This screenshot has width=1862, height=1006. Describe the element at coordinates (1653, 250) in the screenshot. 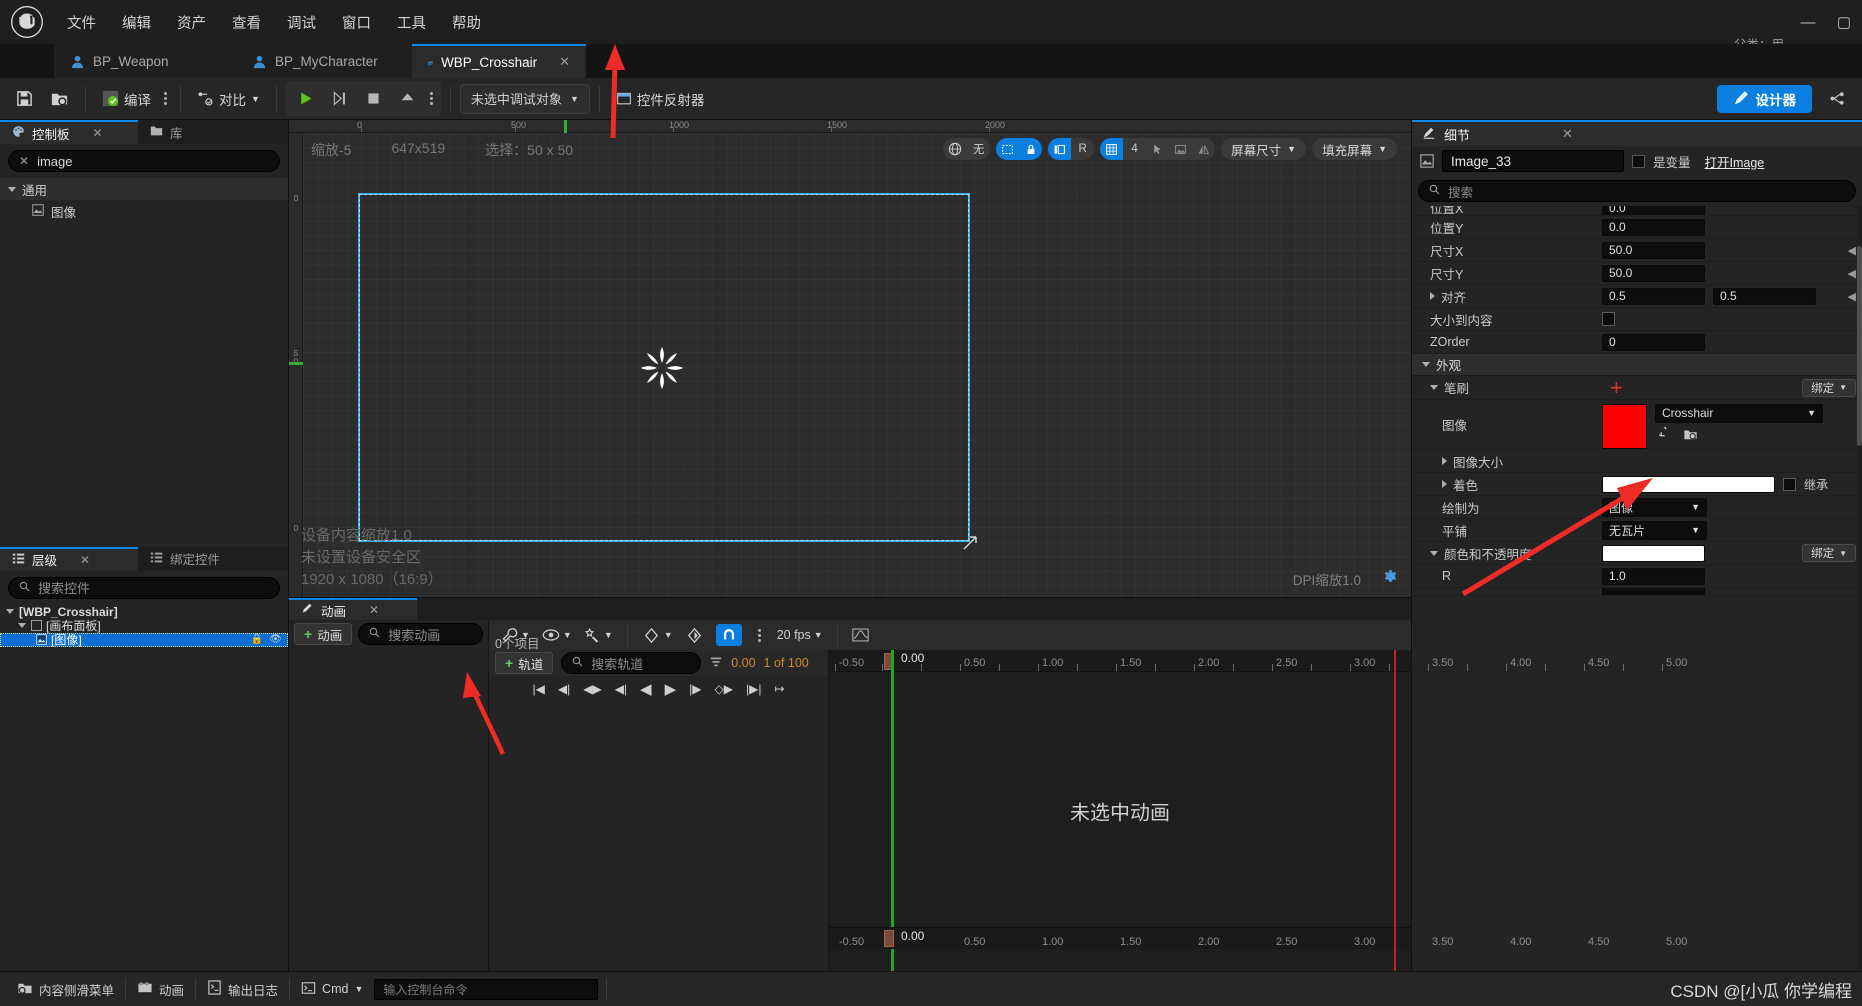

I see `size-x-input: 50.0` at that location.